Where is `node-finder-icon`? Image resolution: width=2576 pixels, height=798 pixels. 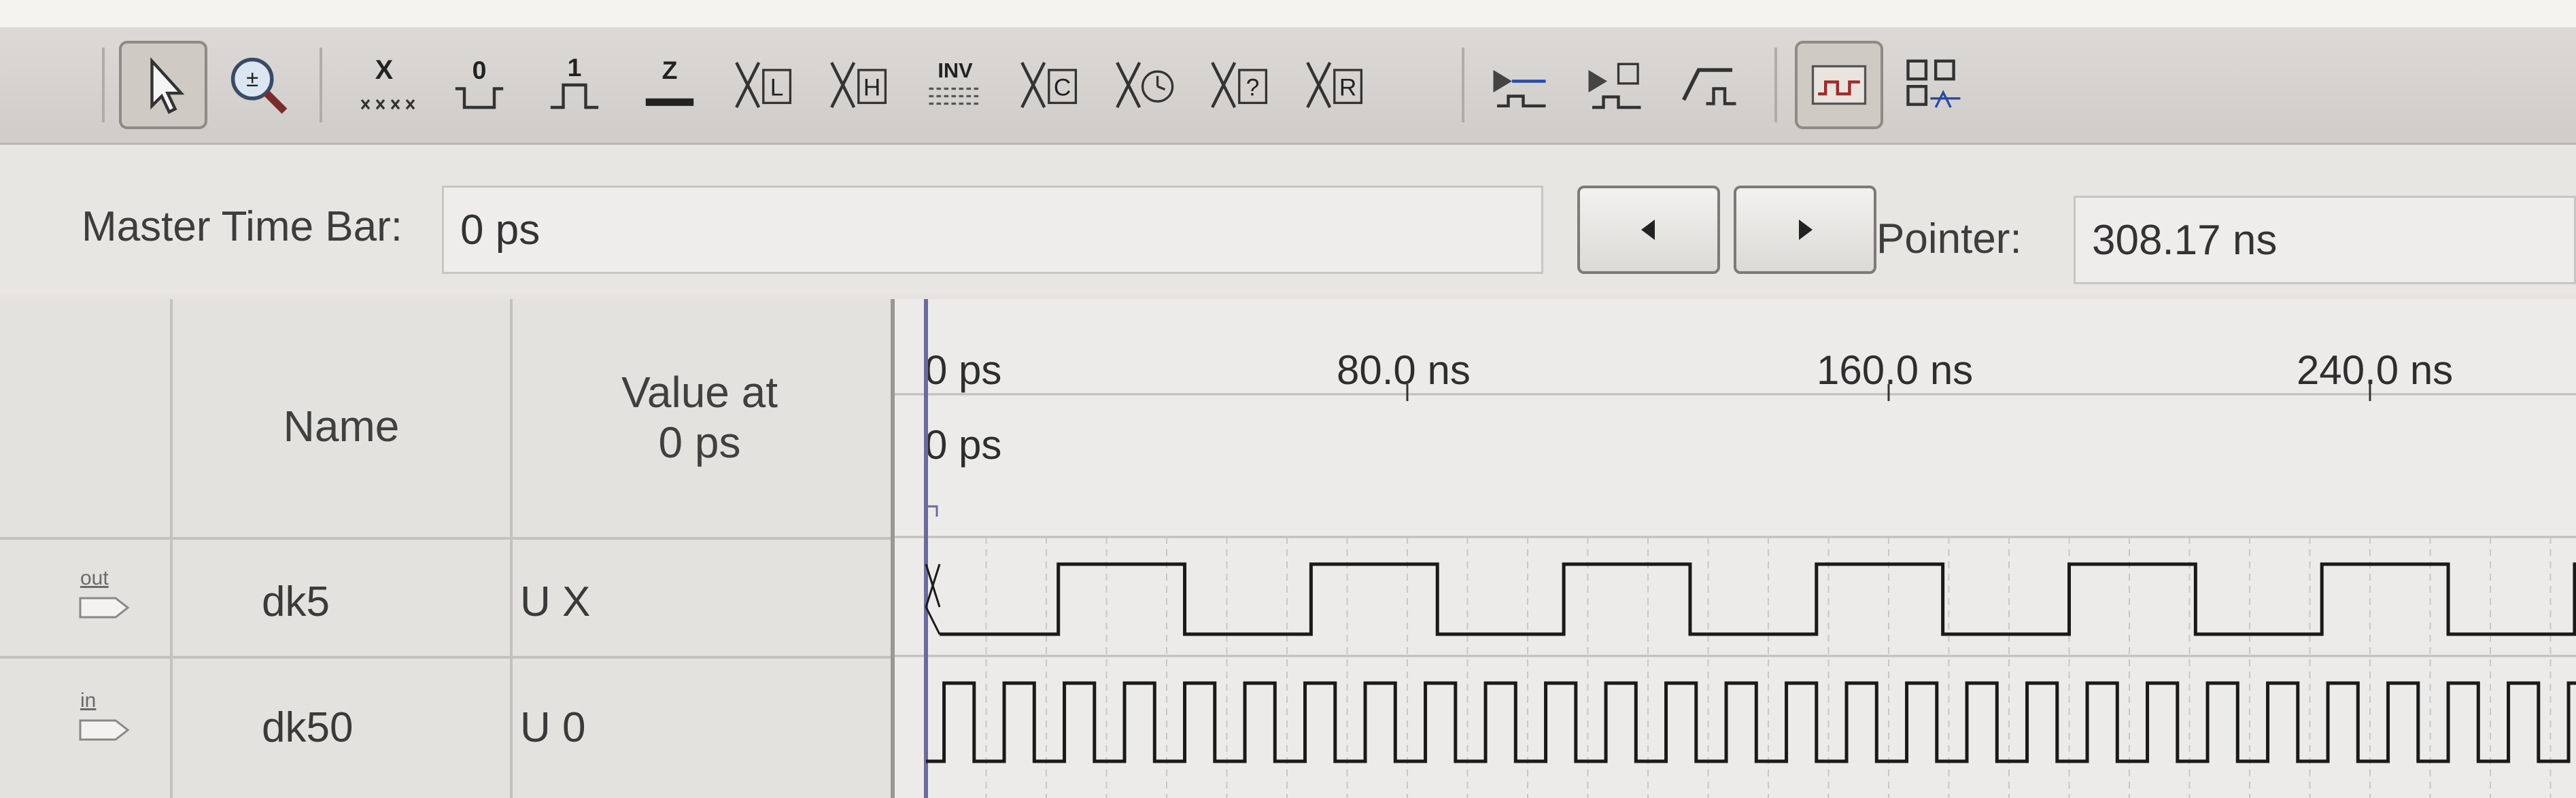
node-finder-icon is located at coordinates (1709, 86).